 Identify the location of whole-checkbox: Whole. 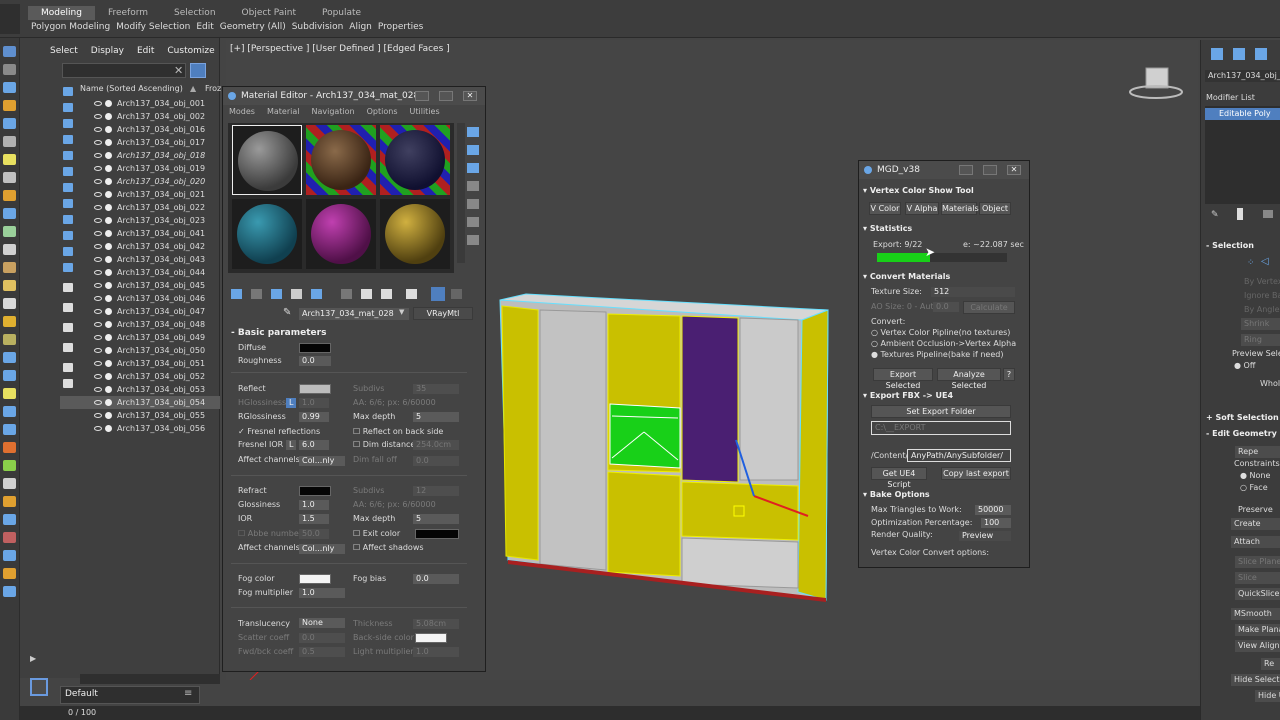
(1268, 384).